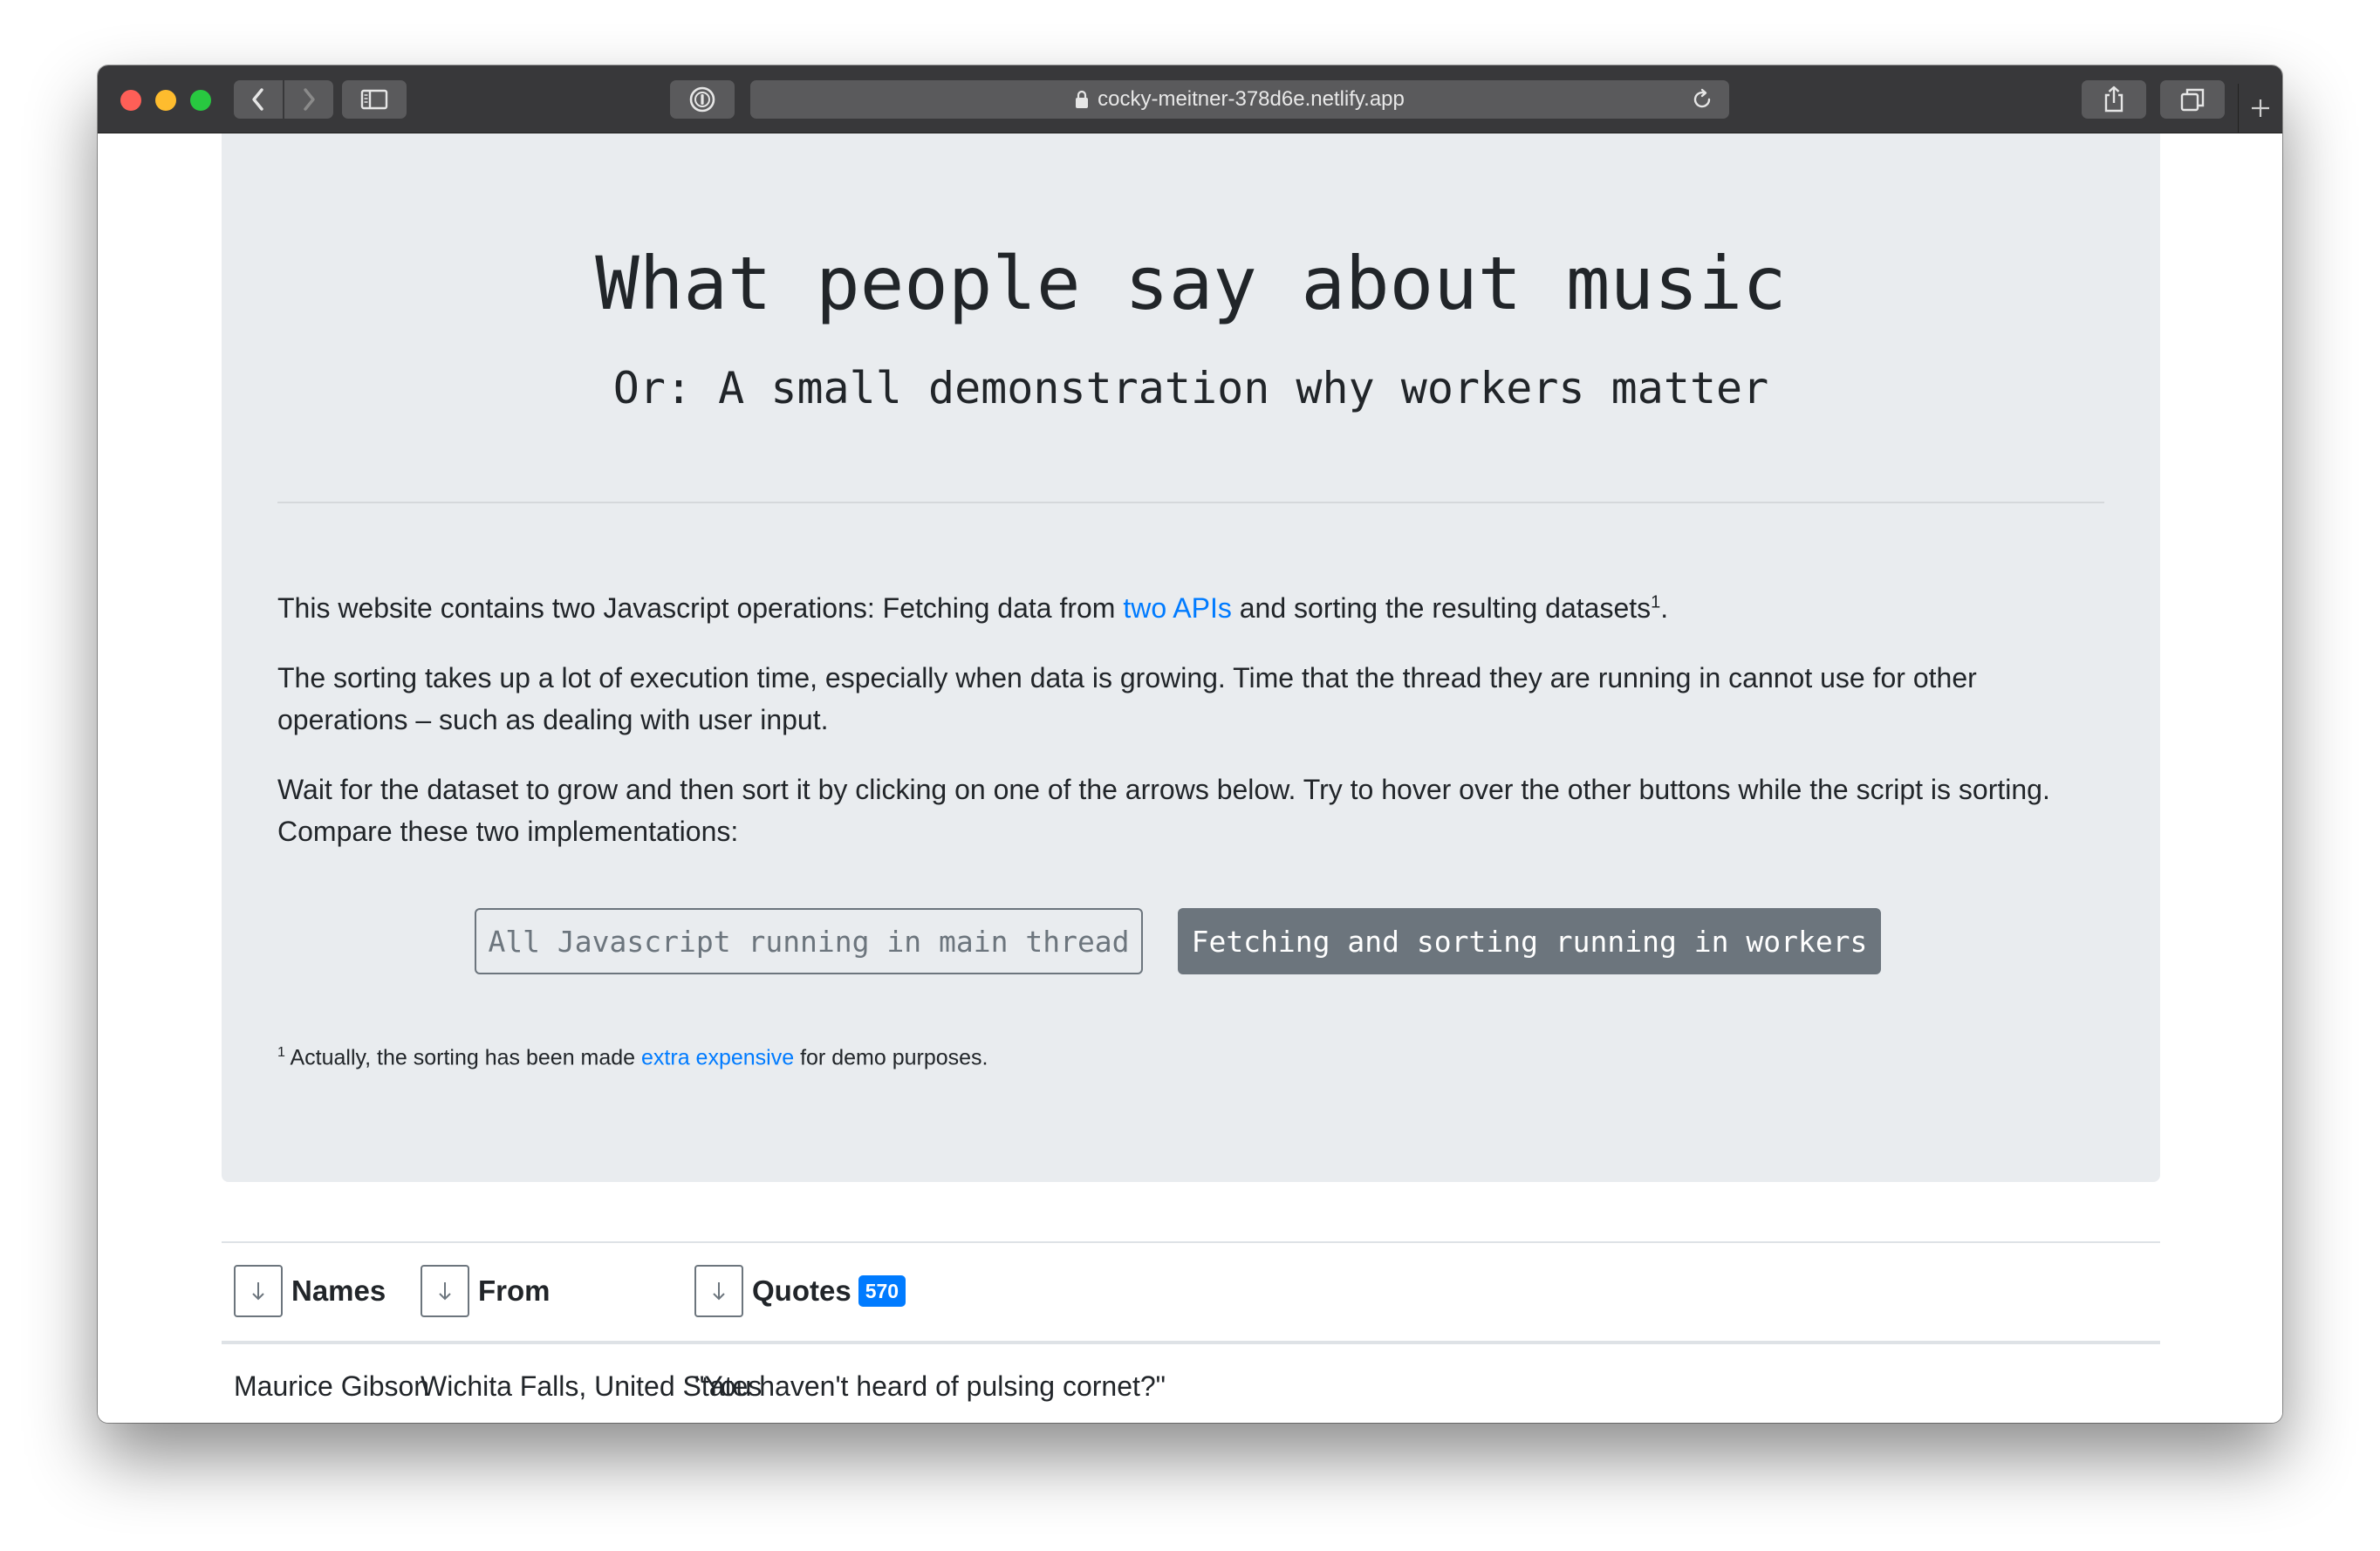 Image resolution: width=2380 pixels, height=1551 pixels. Describe the element at coordinates (809, 941) in the screenshot. I see `main-thread-button: All Javascript running in main thread` at that location.